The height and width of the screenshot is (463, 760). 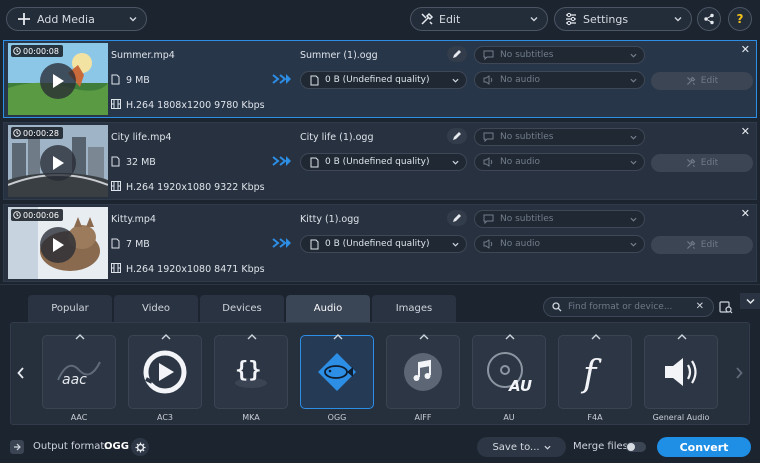 What do you see at coordinates (704, 447) in the screenshot?
I see `convert-button: Convert` at bounding box center [704, 447].